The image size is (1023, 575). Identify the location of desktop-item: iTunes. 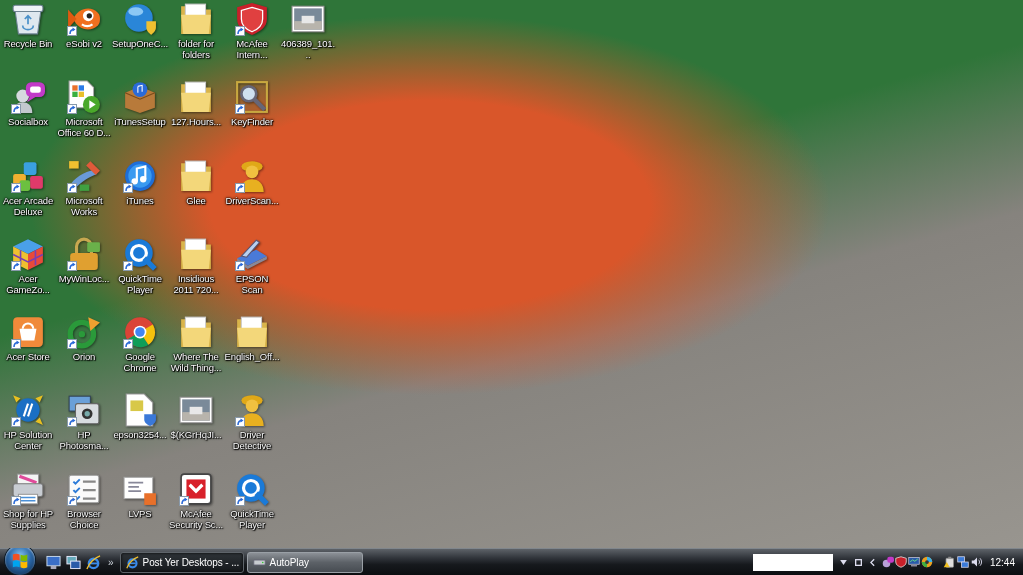
(140, 182).